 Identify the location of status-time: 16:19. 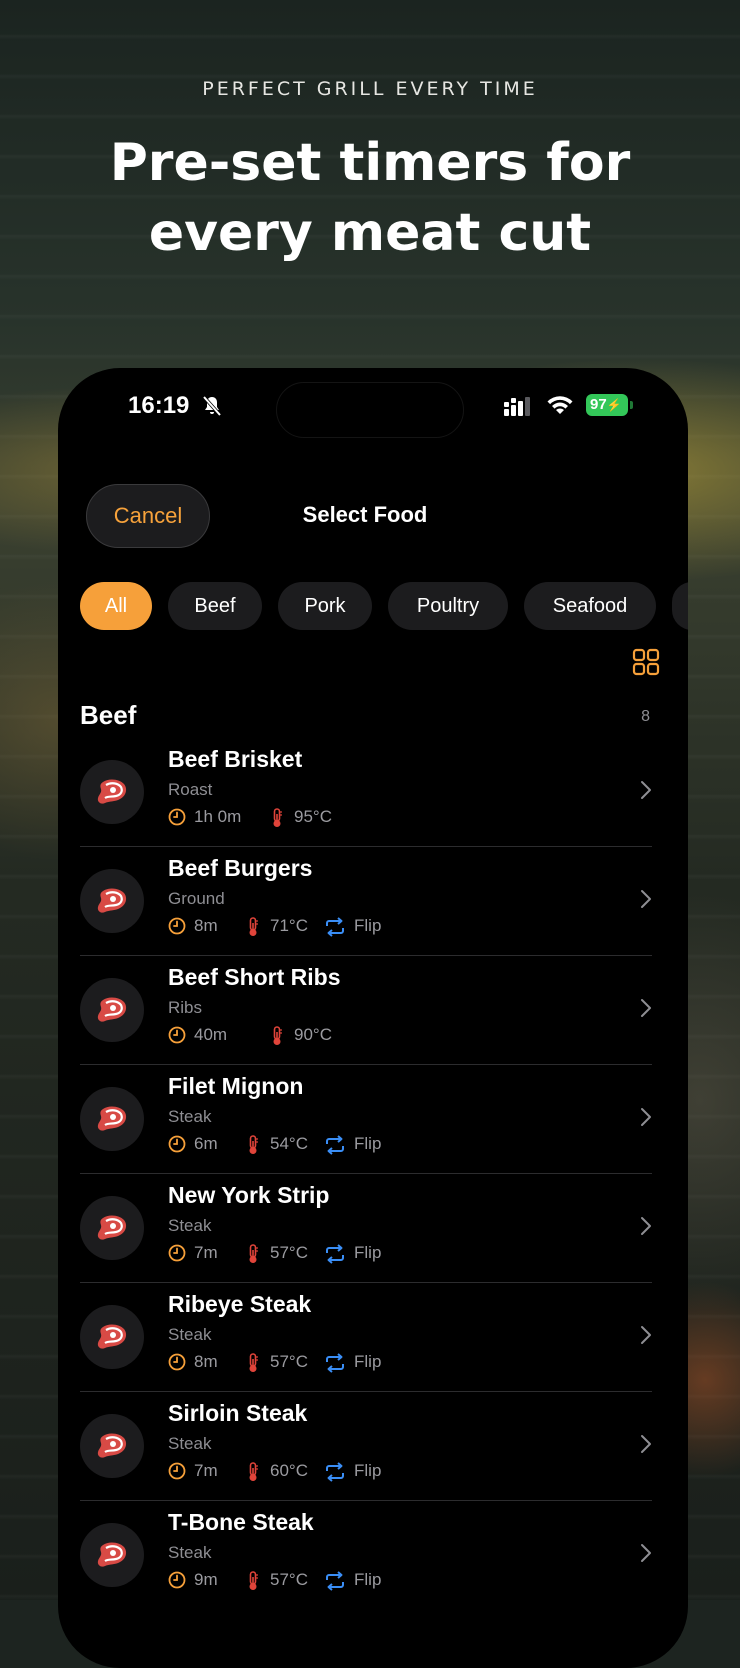
(159, 405).